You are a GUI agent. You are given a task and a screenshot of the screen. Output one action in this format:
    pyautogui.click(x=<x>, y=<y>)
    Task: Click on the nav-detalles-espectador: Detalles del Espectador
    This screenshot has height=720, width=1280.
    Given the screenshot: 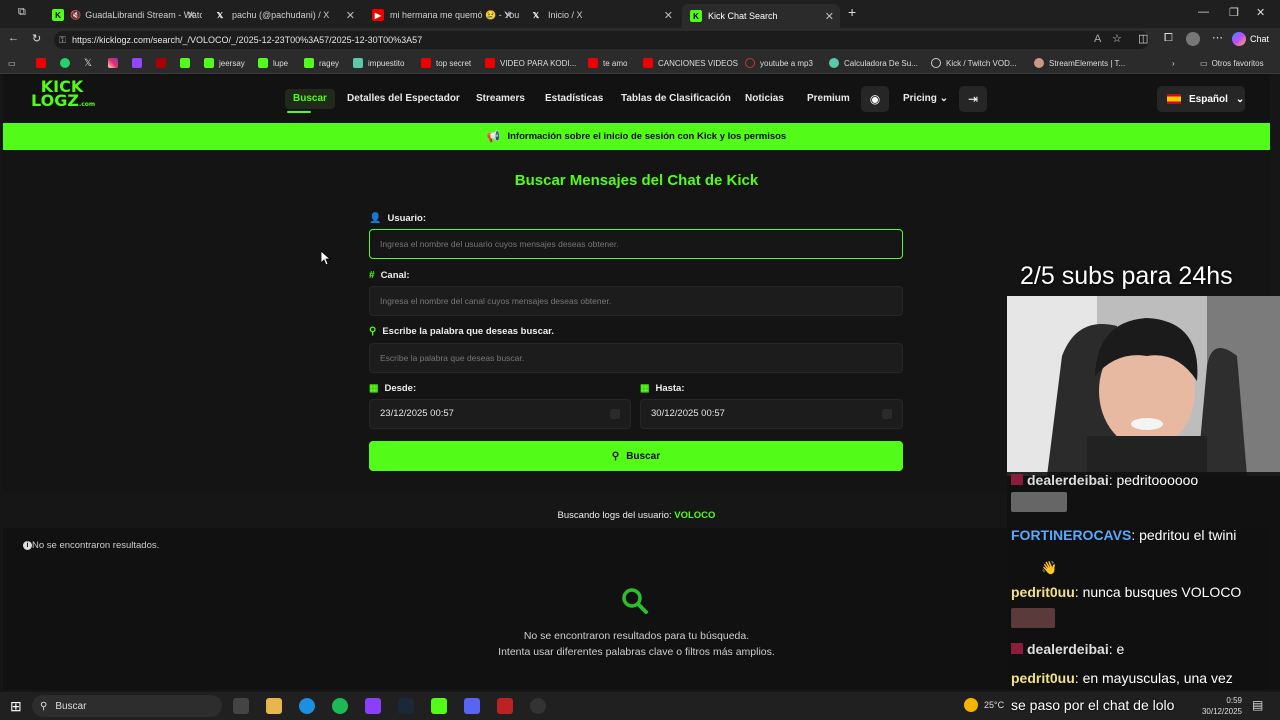 What is the action you would take?
    pyautogui.click(x=403, y=99)
    